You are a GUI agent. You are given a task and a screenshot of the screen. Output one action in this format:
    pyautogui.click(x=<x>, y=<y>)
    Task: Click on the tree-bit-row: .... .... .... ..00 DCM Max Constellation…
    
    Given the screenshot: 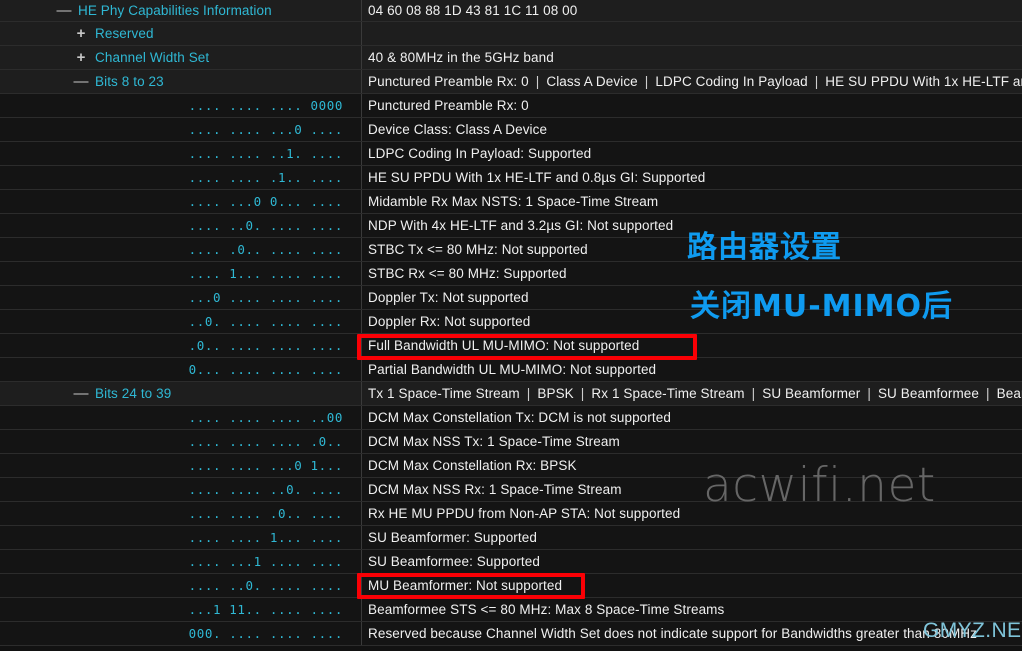 What is the action you would take?
    pyautogui.click(x=511, y=418)
    